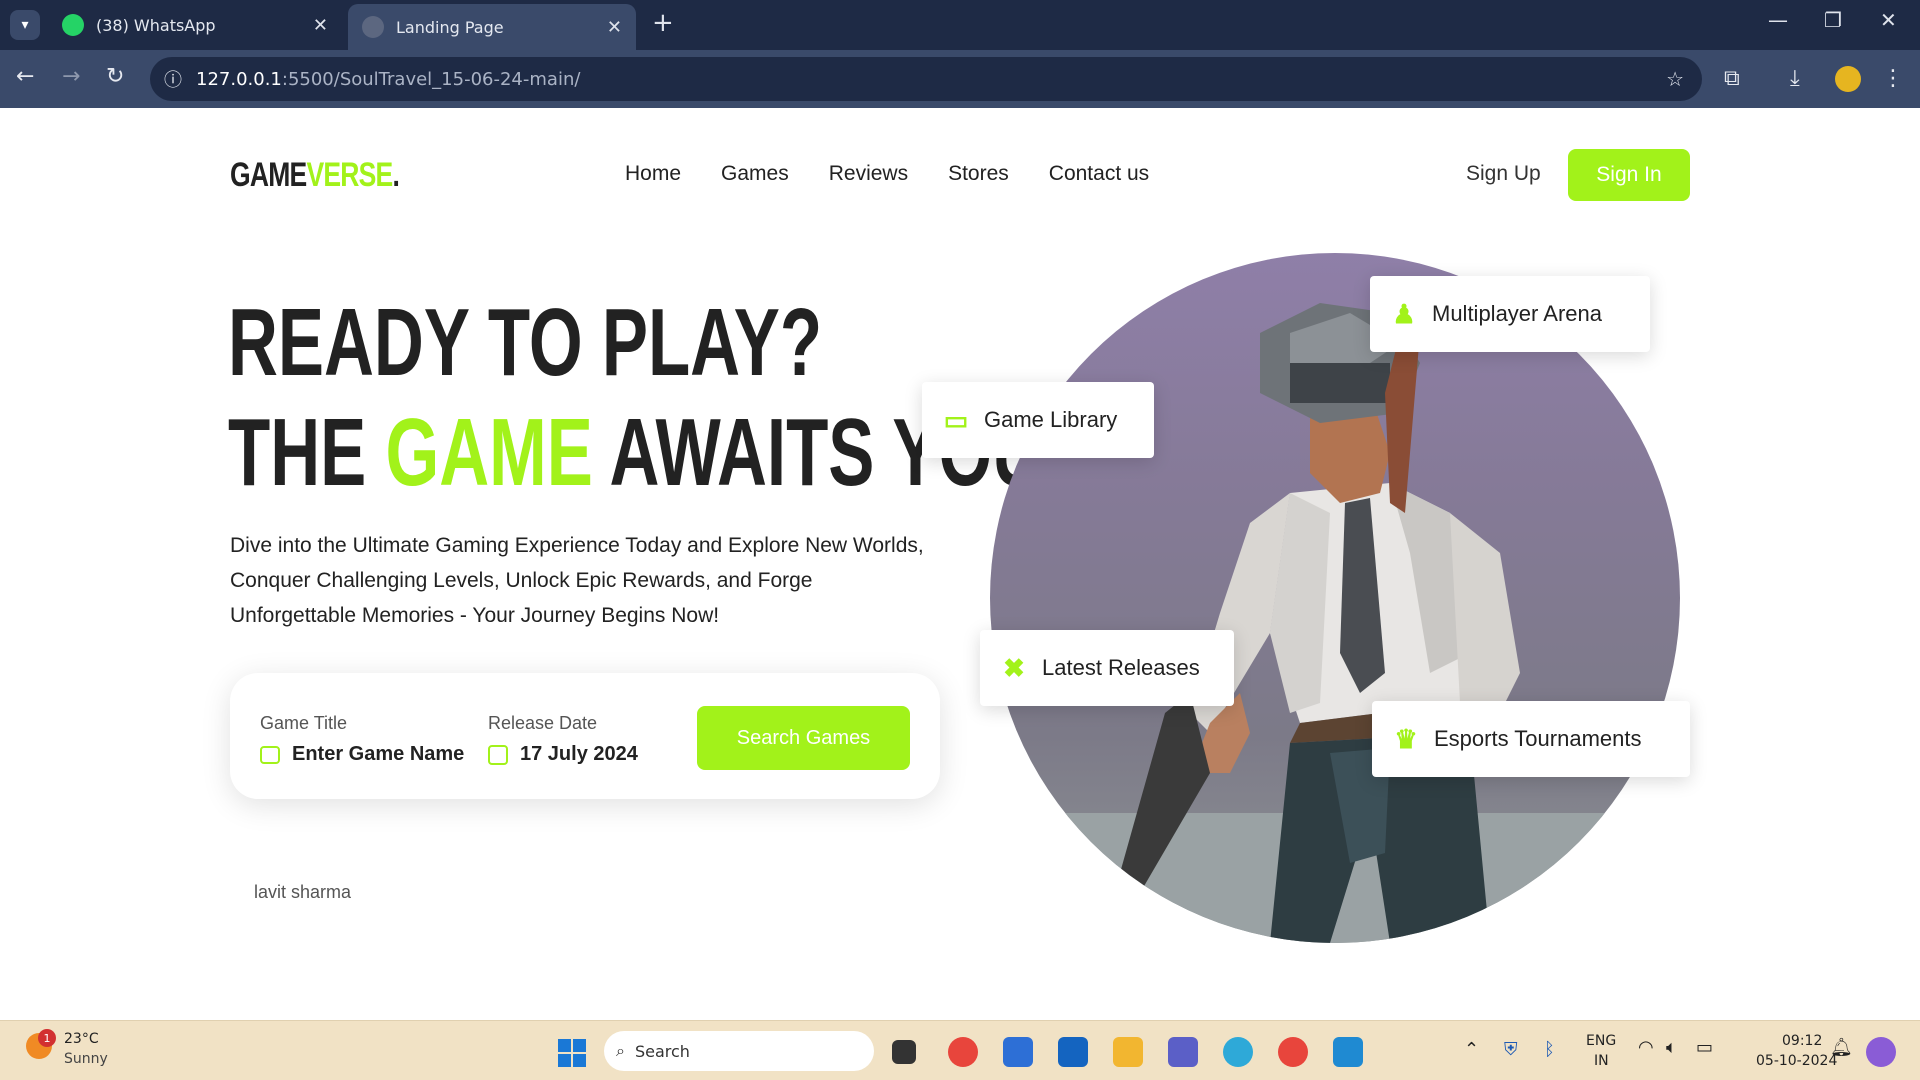 The width and height of the screenshot is (1920, 1080). I want to click on releases-icon: ✖, so click(1014, 667).